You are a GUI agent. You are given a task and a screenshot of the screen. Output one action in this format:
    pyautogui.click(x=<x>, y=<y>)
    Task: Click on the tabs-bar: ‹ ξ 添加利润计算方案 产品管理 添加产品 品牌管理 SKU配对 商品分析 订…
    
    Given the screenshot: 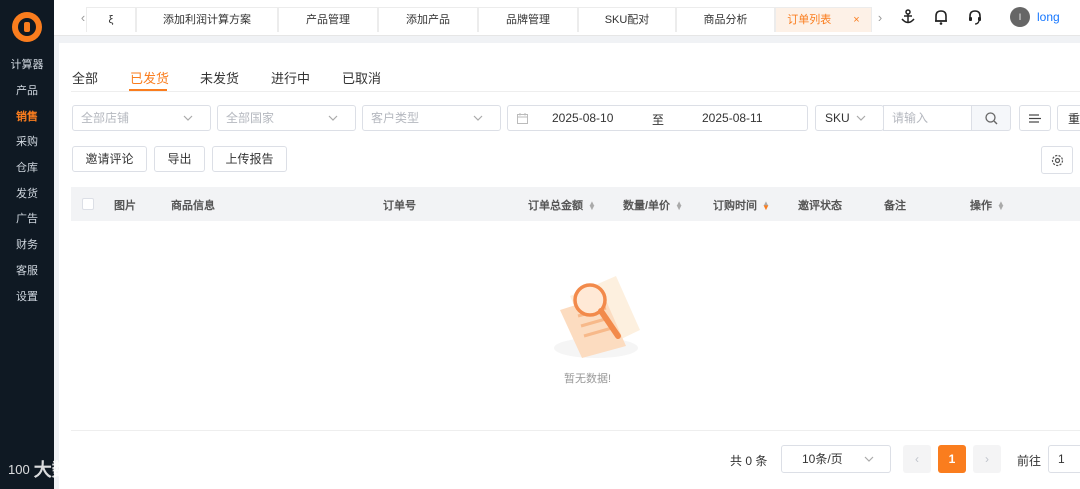 What is the action you would take?
    pyautogui.click(x=567, y=18)
    